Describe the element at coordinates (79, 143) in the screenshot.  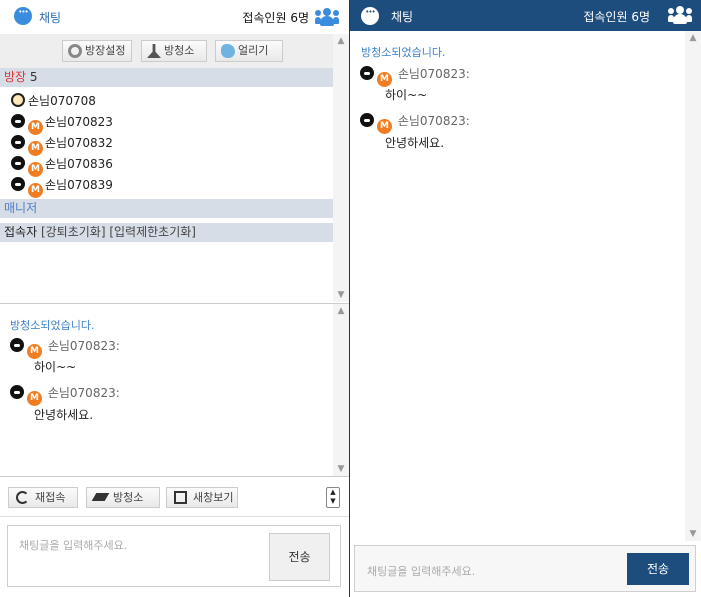
I see `participant-name: 손님070832` at that location.